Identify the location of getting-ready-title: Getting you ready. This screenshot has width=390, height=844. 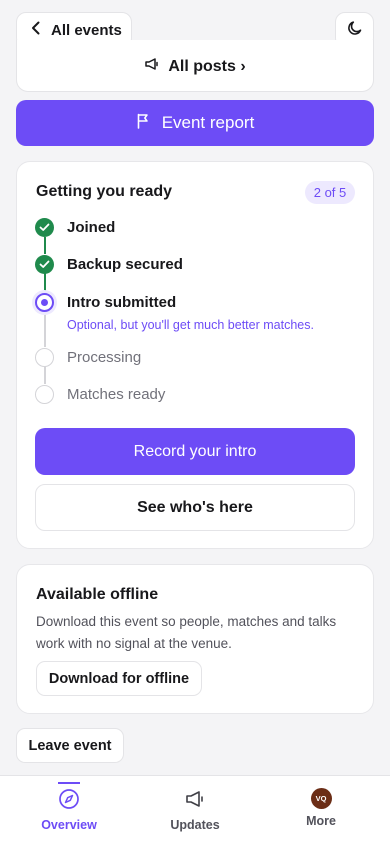
(104, 191).